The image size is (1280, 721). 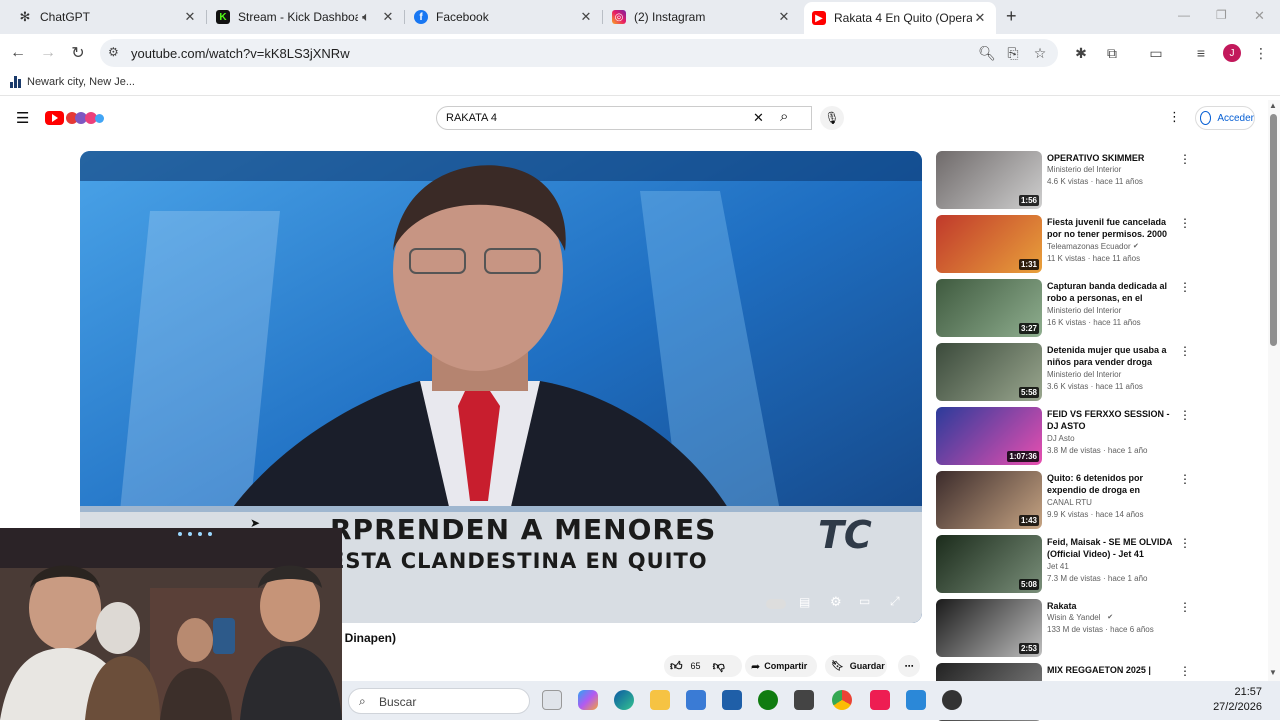 What do you see at coordinates (1232, 707) in the screenshot?
I see `clock-date: 27/2/2026` at bounding box center [1232, 707].